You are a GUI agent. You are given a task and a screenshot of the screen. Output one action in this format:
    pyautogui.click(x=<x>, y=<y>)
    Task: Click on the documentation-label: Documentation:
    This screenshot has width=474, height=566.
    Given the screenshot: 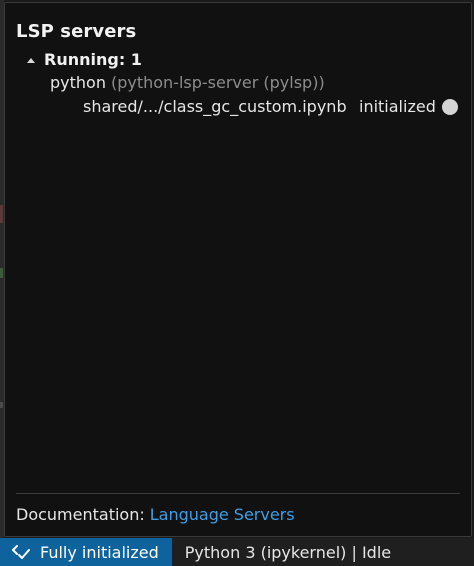 What is the action you would take?
    pyautogui.click(x=80, y=514)
    